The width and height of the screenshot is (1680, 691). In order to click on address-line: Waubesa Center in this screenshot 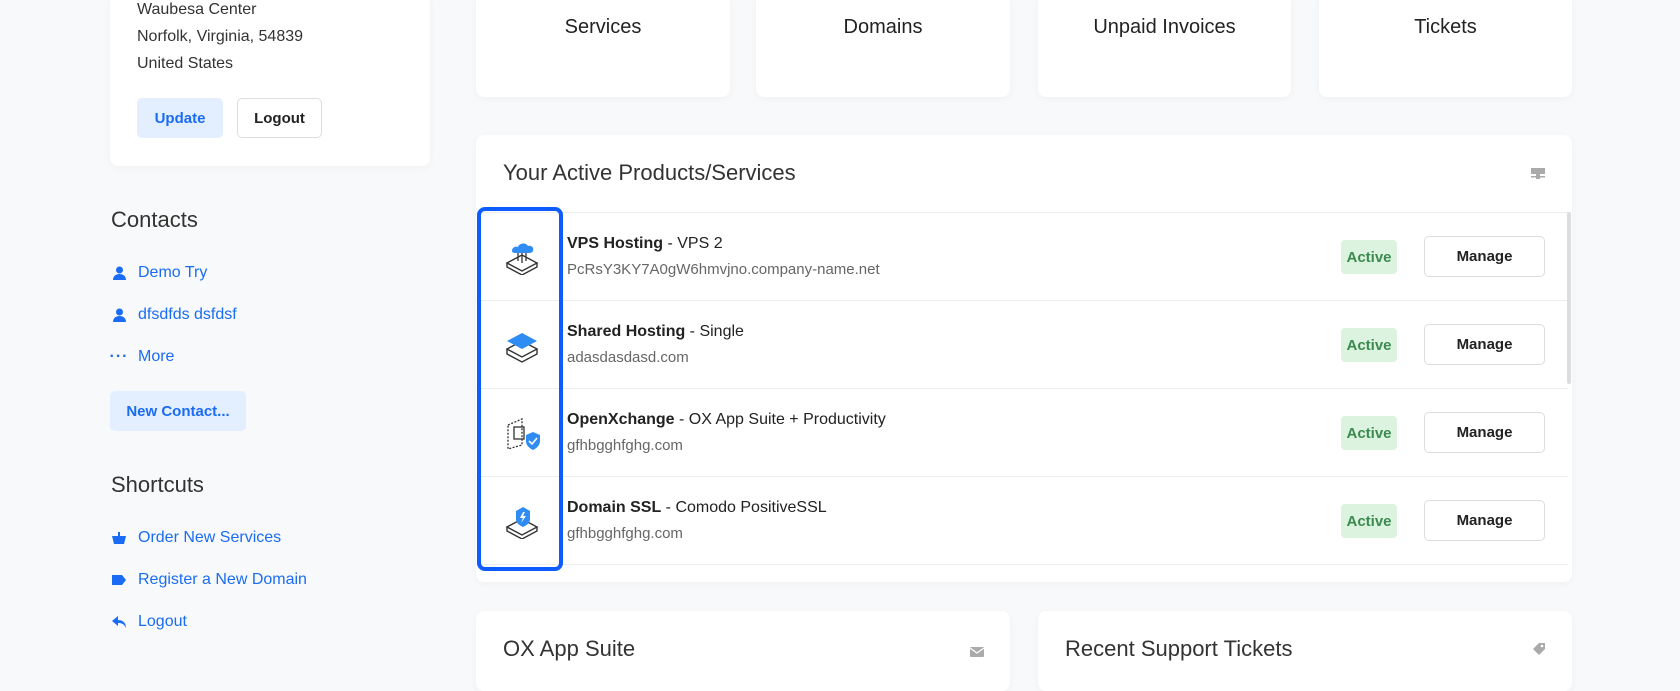, I will do `click(197, 9)`.